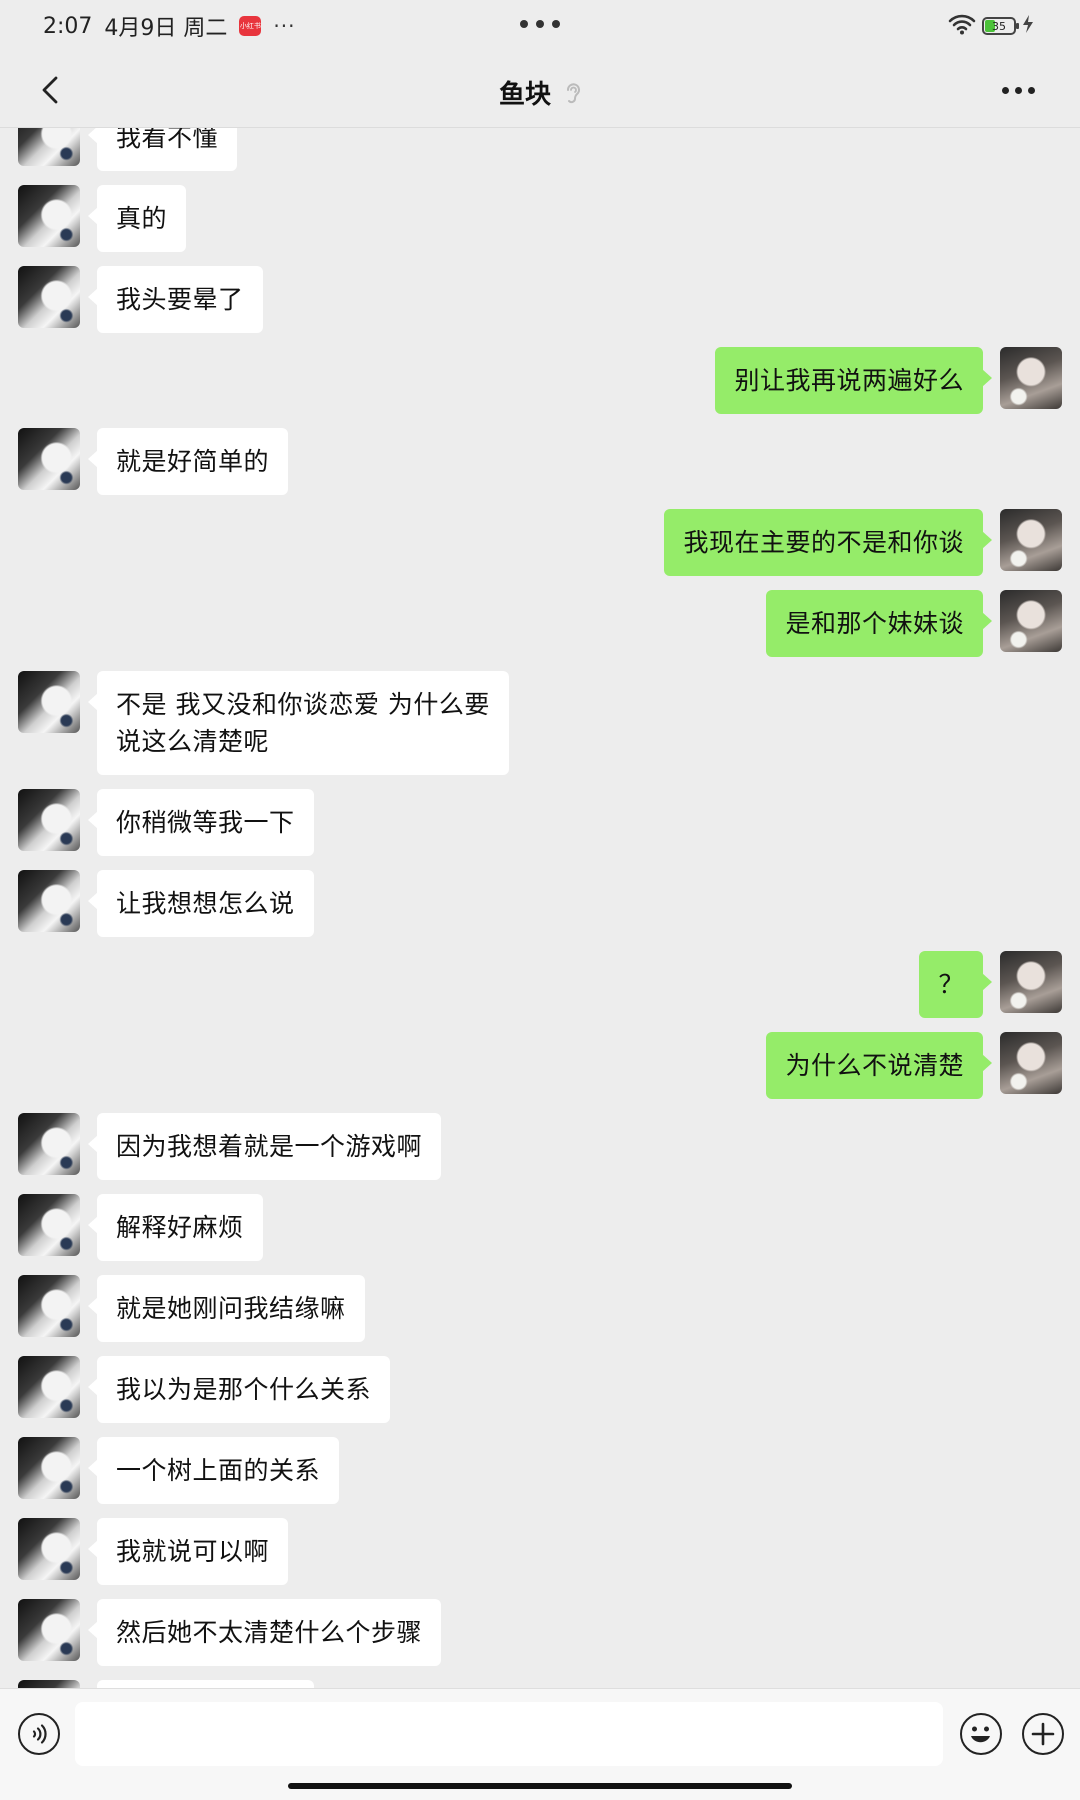  I want to click on chat-header: 鱼块, so click(540, 90).